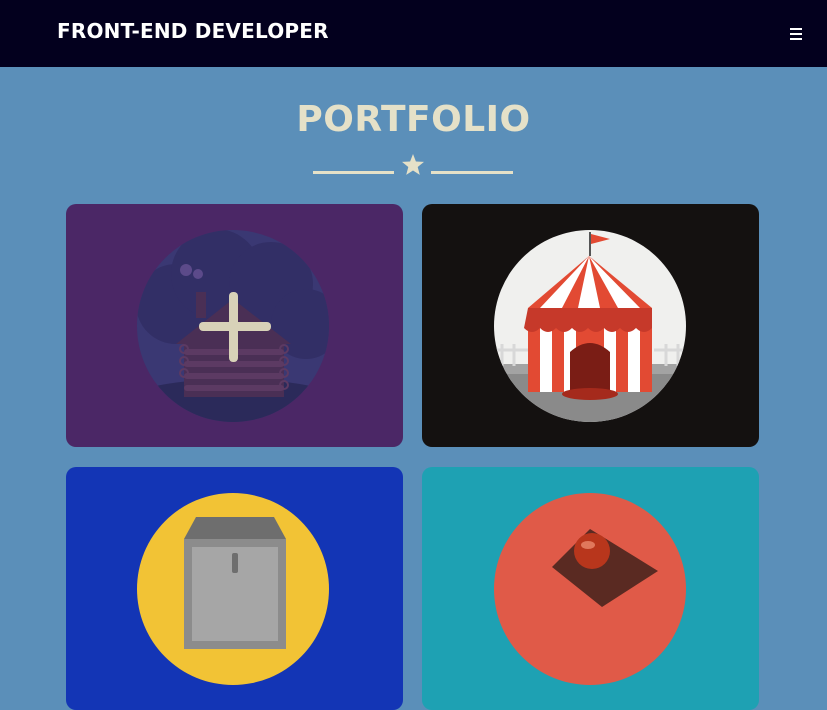 The width and height of the screenshot is (827, 710). I want to click on portfolio-item-safe, so click(234, 588).